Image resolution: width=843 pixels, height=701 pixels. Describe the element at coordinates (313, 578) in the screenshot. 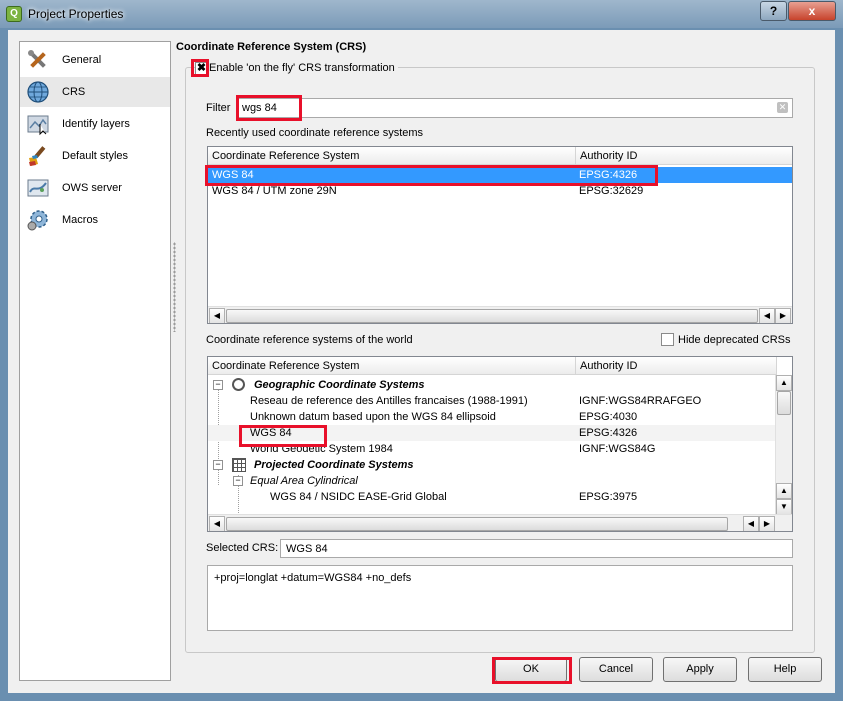

I see `proj-string-text: +proj=longlat +datum=WGS84 +no_defs` at that location.